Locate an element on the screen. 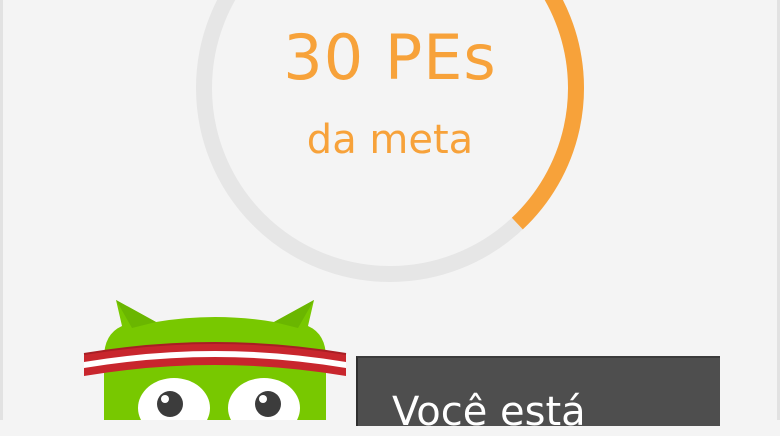 The image size is (780, 436). goal-caption: da meta is located at coordinates (390, 140).